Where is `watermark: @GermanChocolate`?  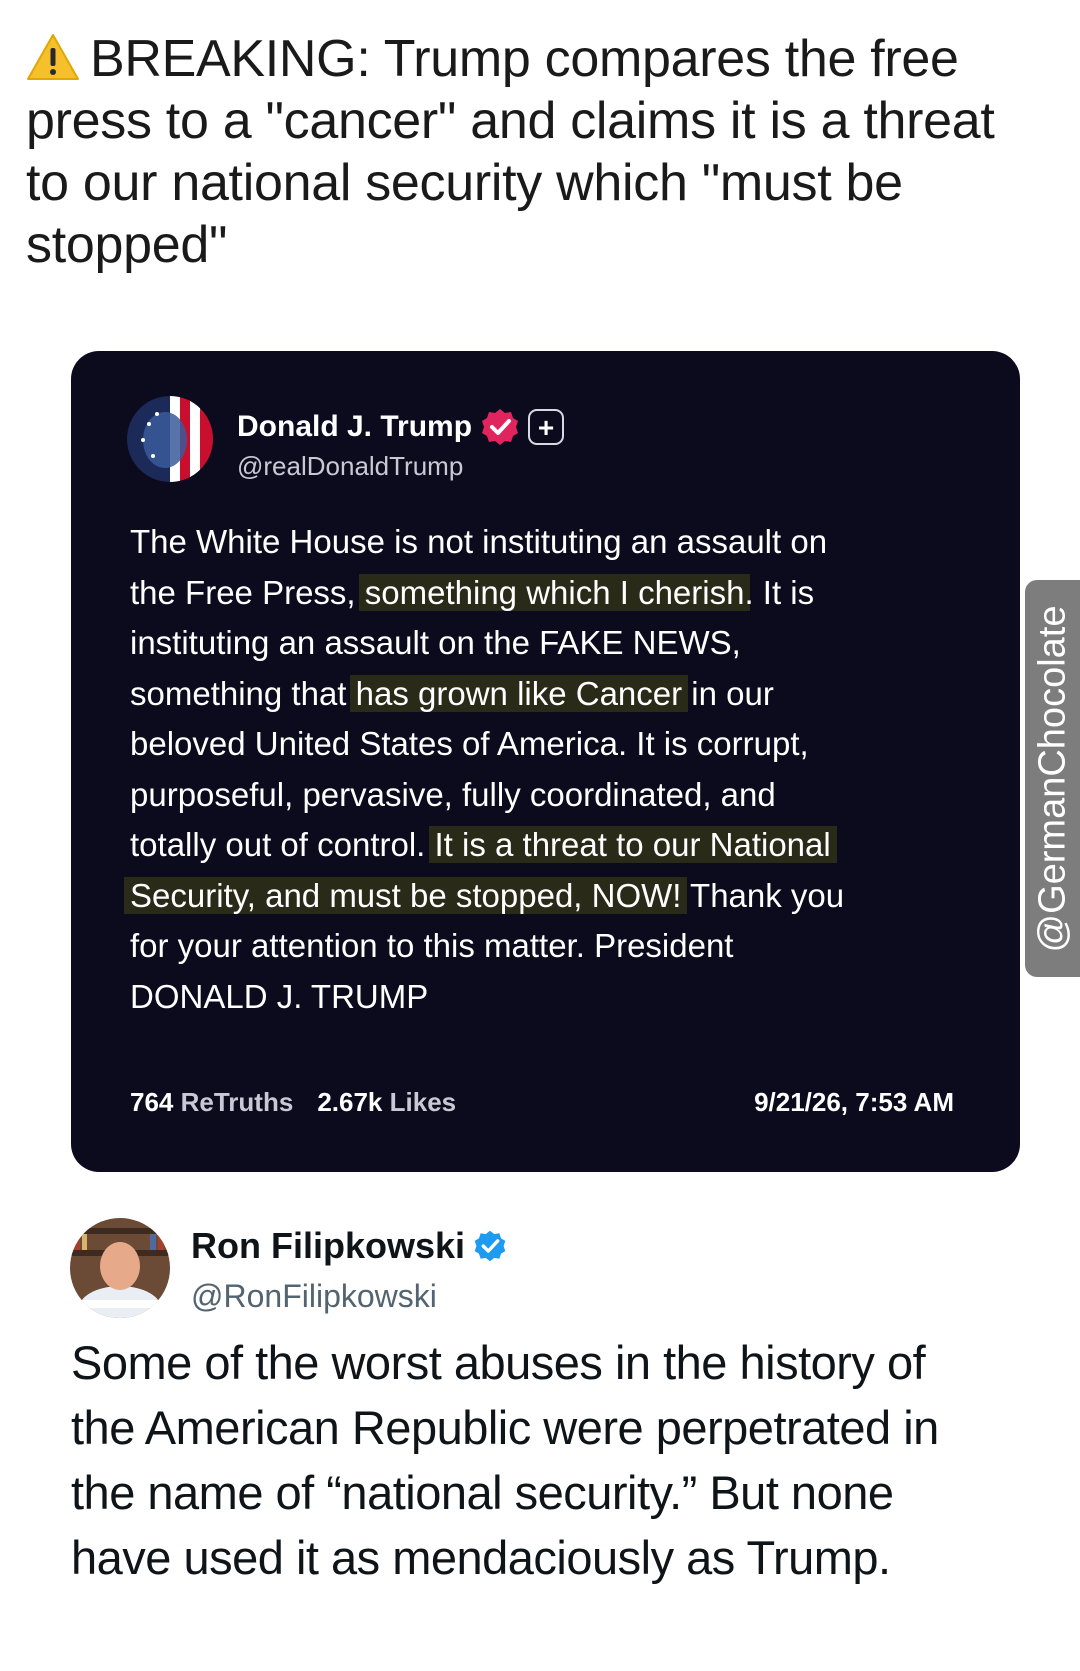 watermark: @GermanChocolate is located at coordinates (1052, 778).